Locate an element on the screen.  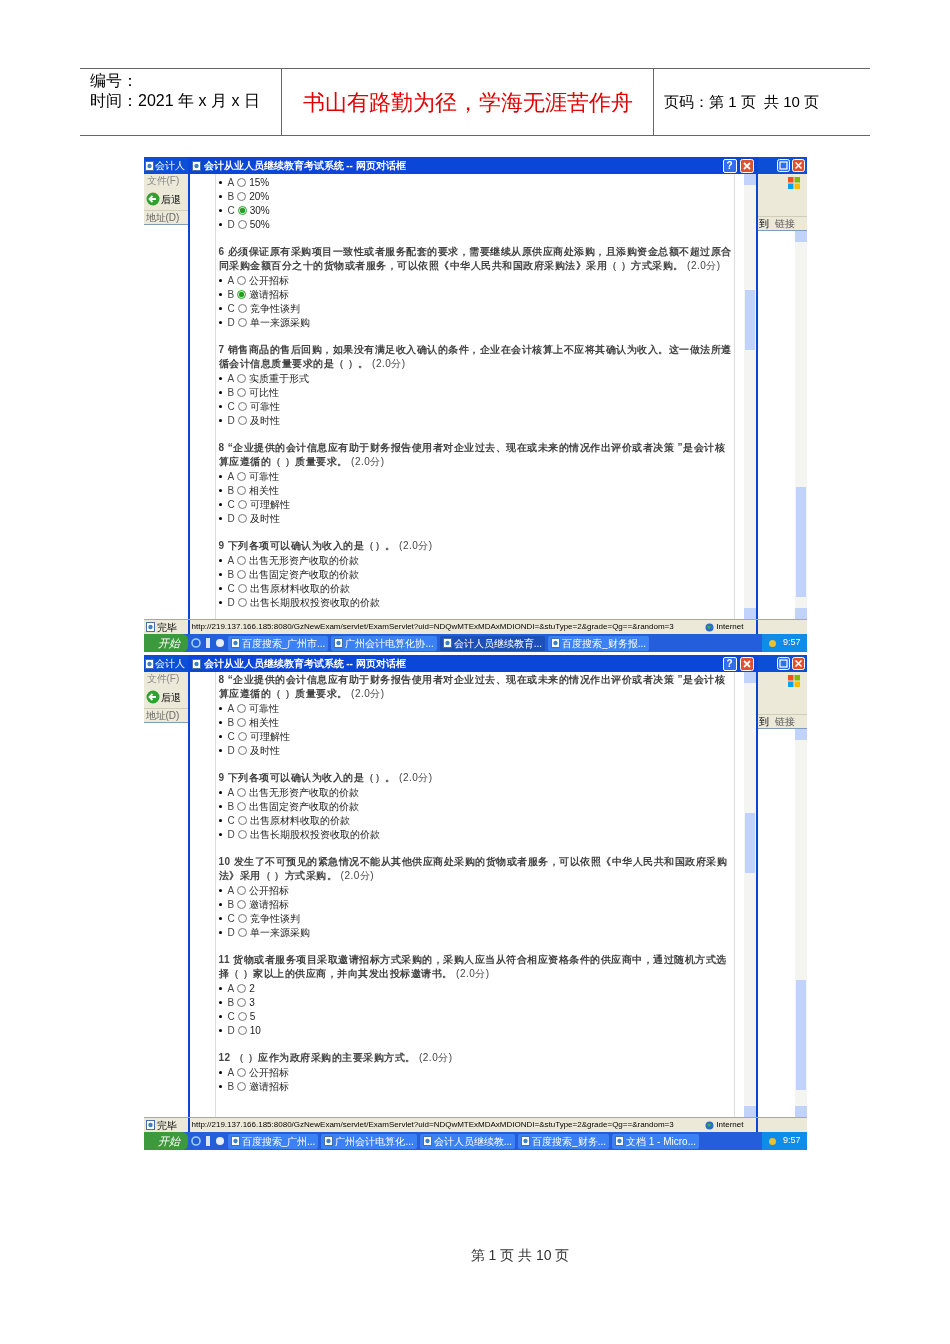
browser-title: 会计人 is located at coordinates (169, 166).